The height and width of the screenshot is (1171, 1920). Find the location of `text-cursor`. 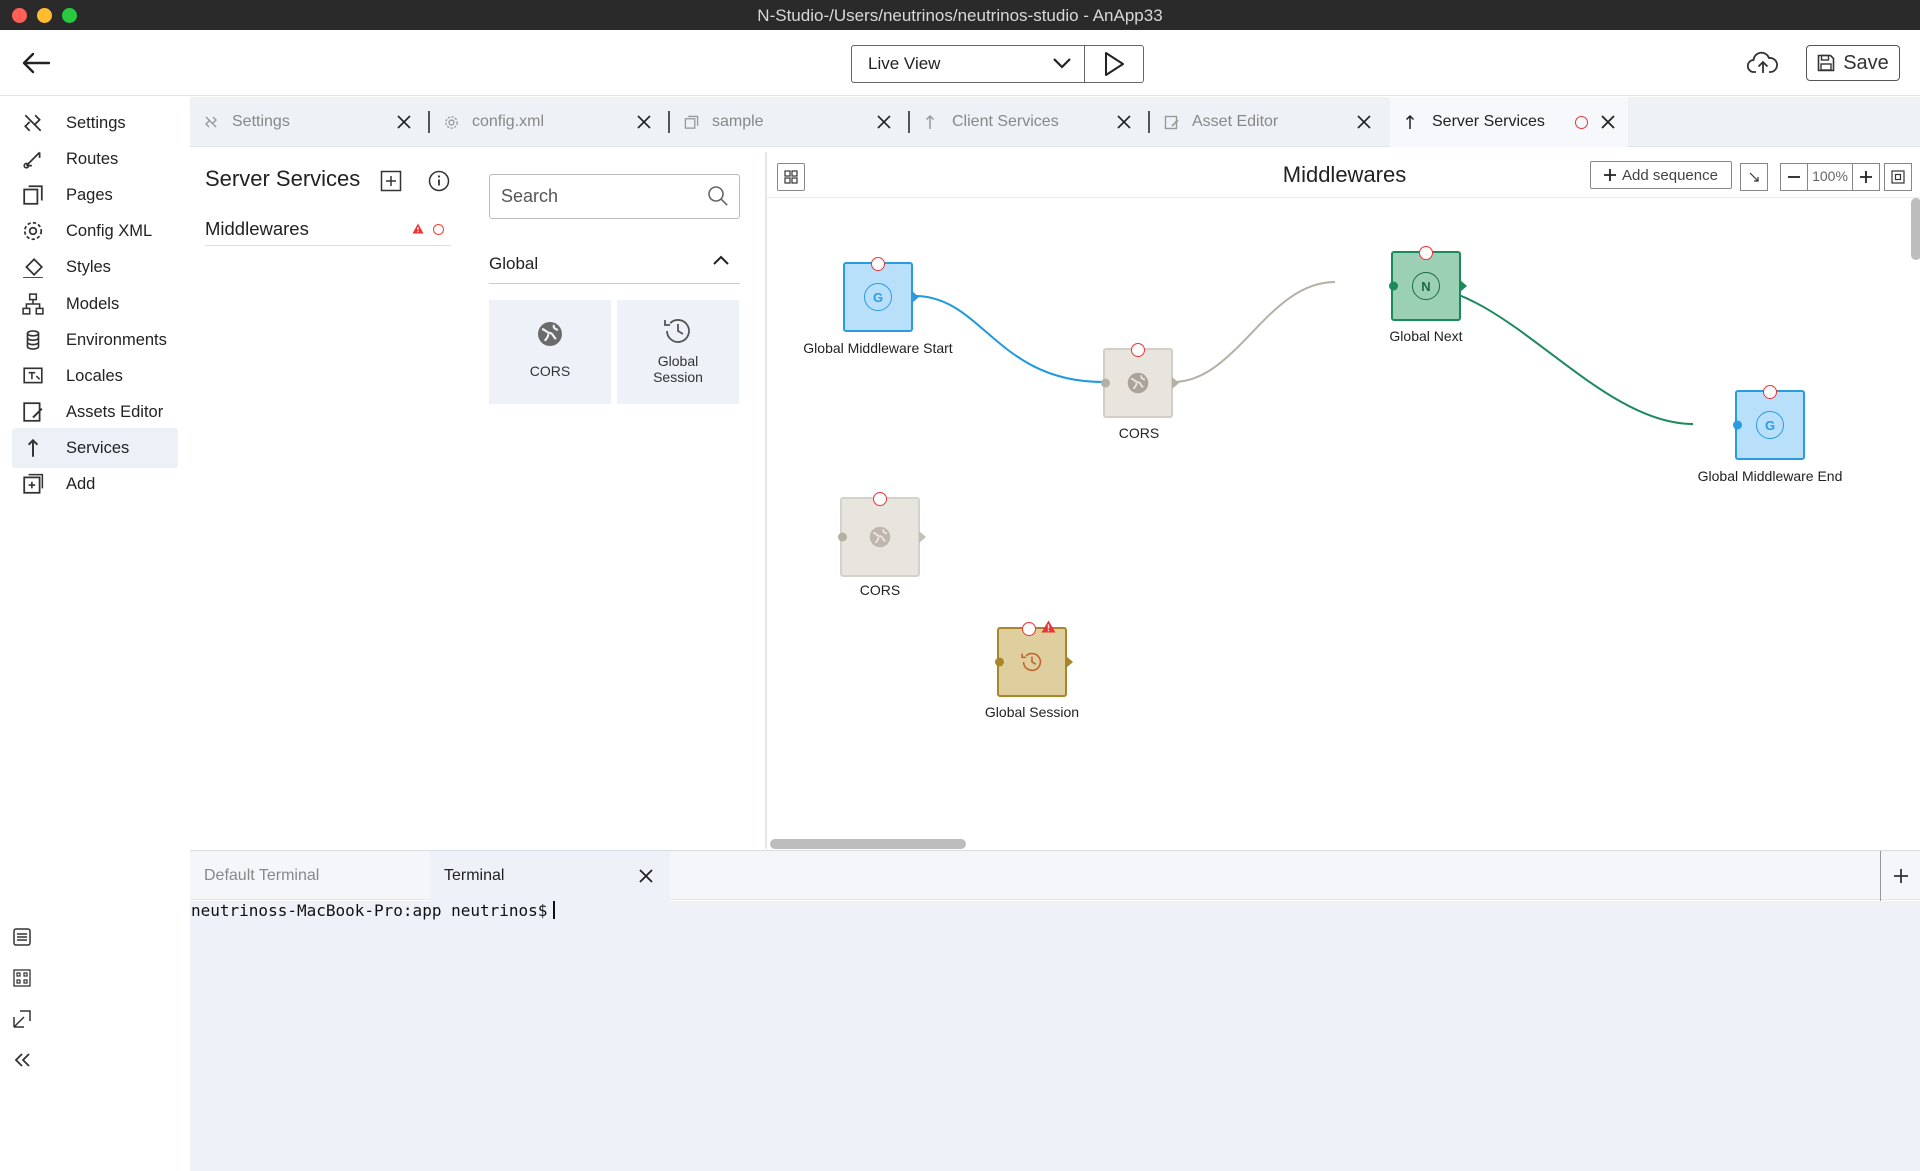

text-cursor is located at coordinates (554, 910).